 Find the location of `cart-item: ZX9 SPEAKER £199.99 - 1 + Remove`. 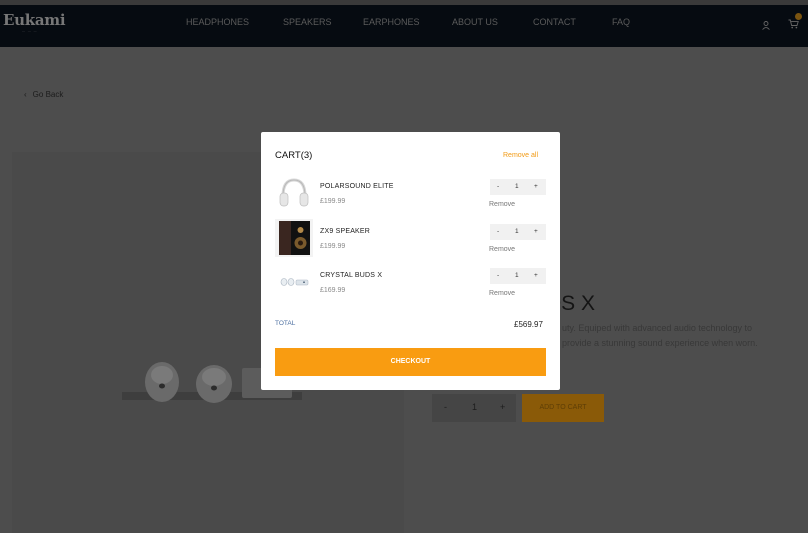

cart-item: ZX9 SPEAKER £199.99 - 1 + Remove is located at coordinates (411, 239).